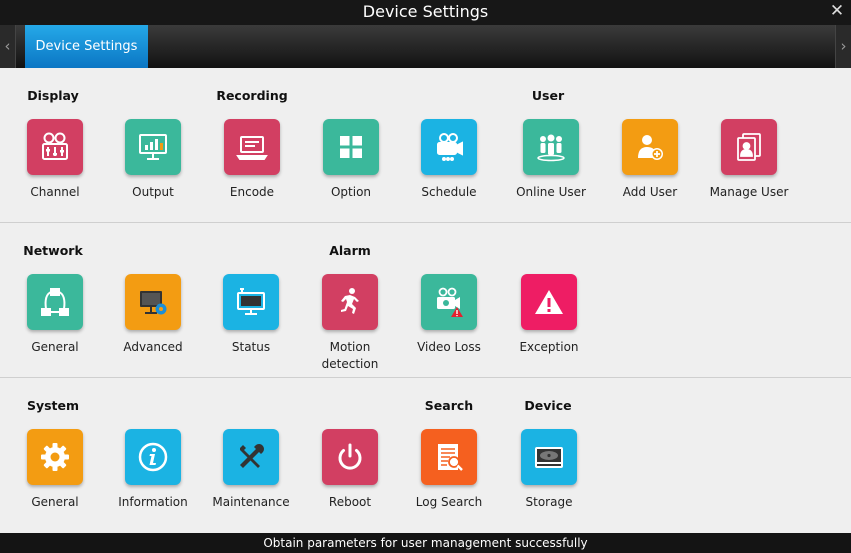  Describe the element at coordinates (55, 457) in the screenshot. I see `gear-icon` at that location.